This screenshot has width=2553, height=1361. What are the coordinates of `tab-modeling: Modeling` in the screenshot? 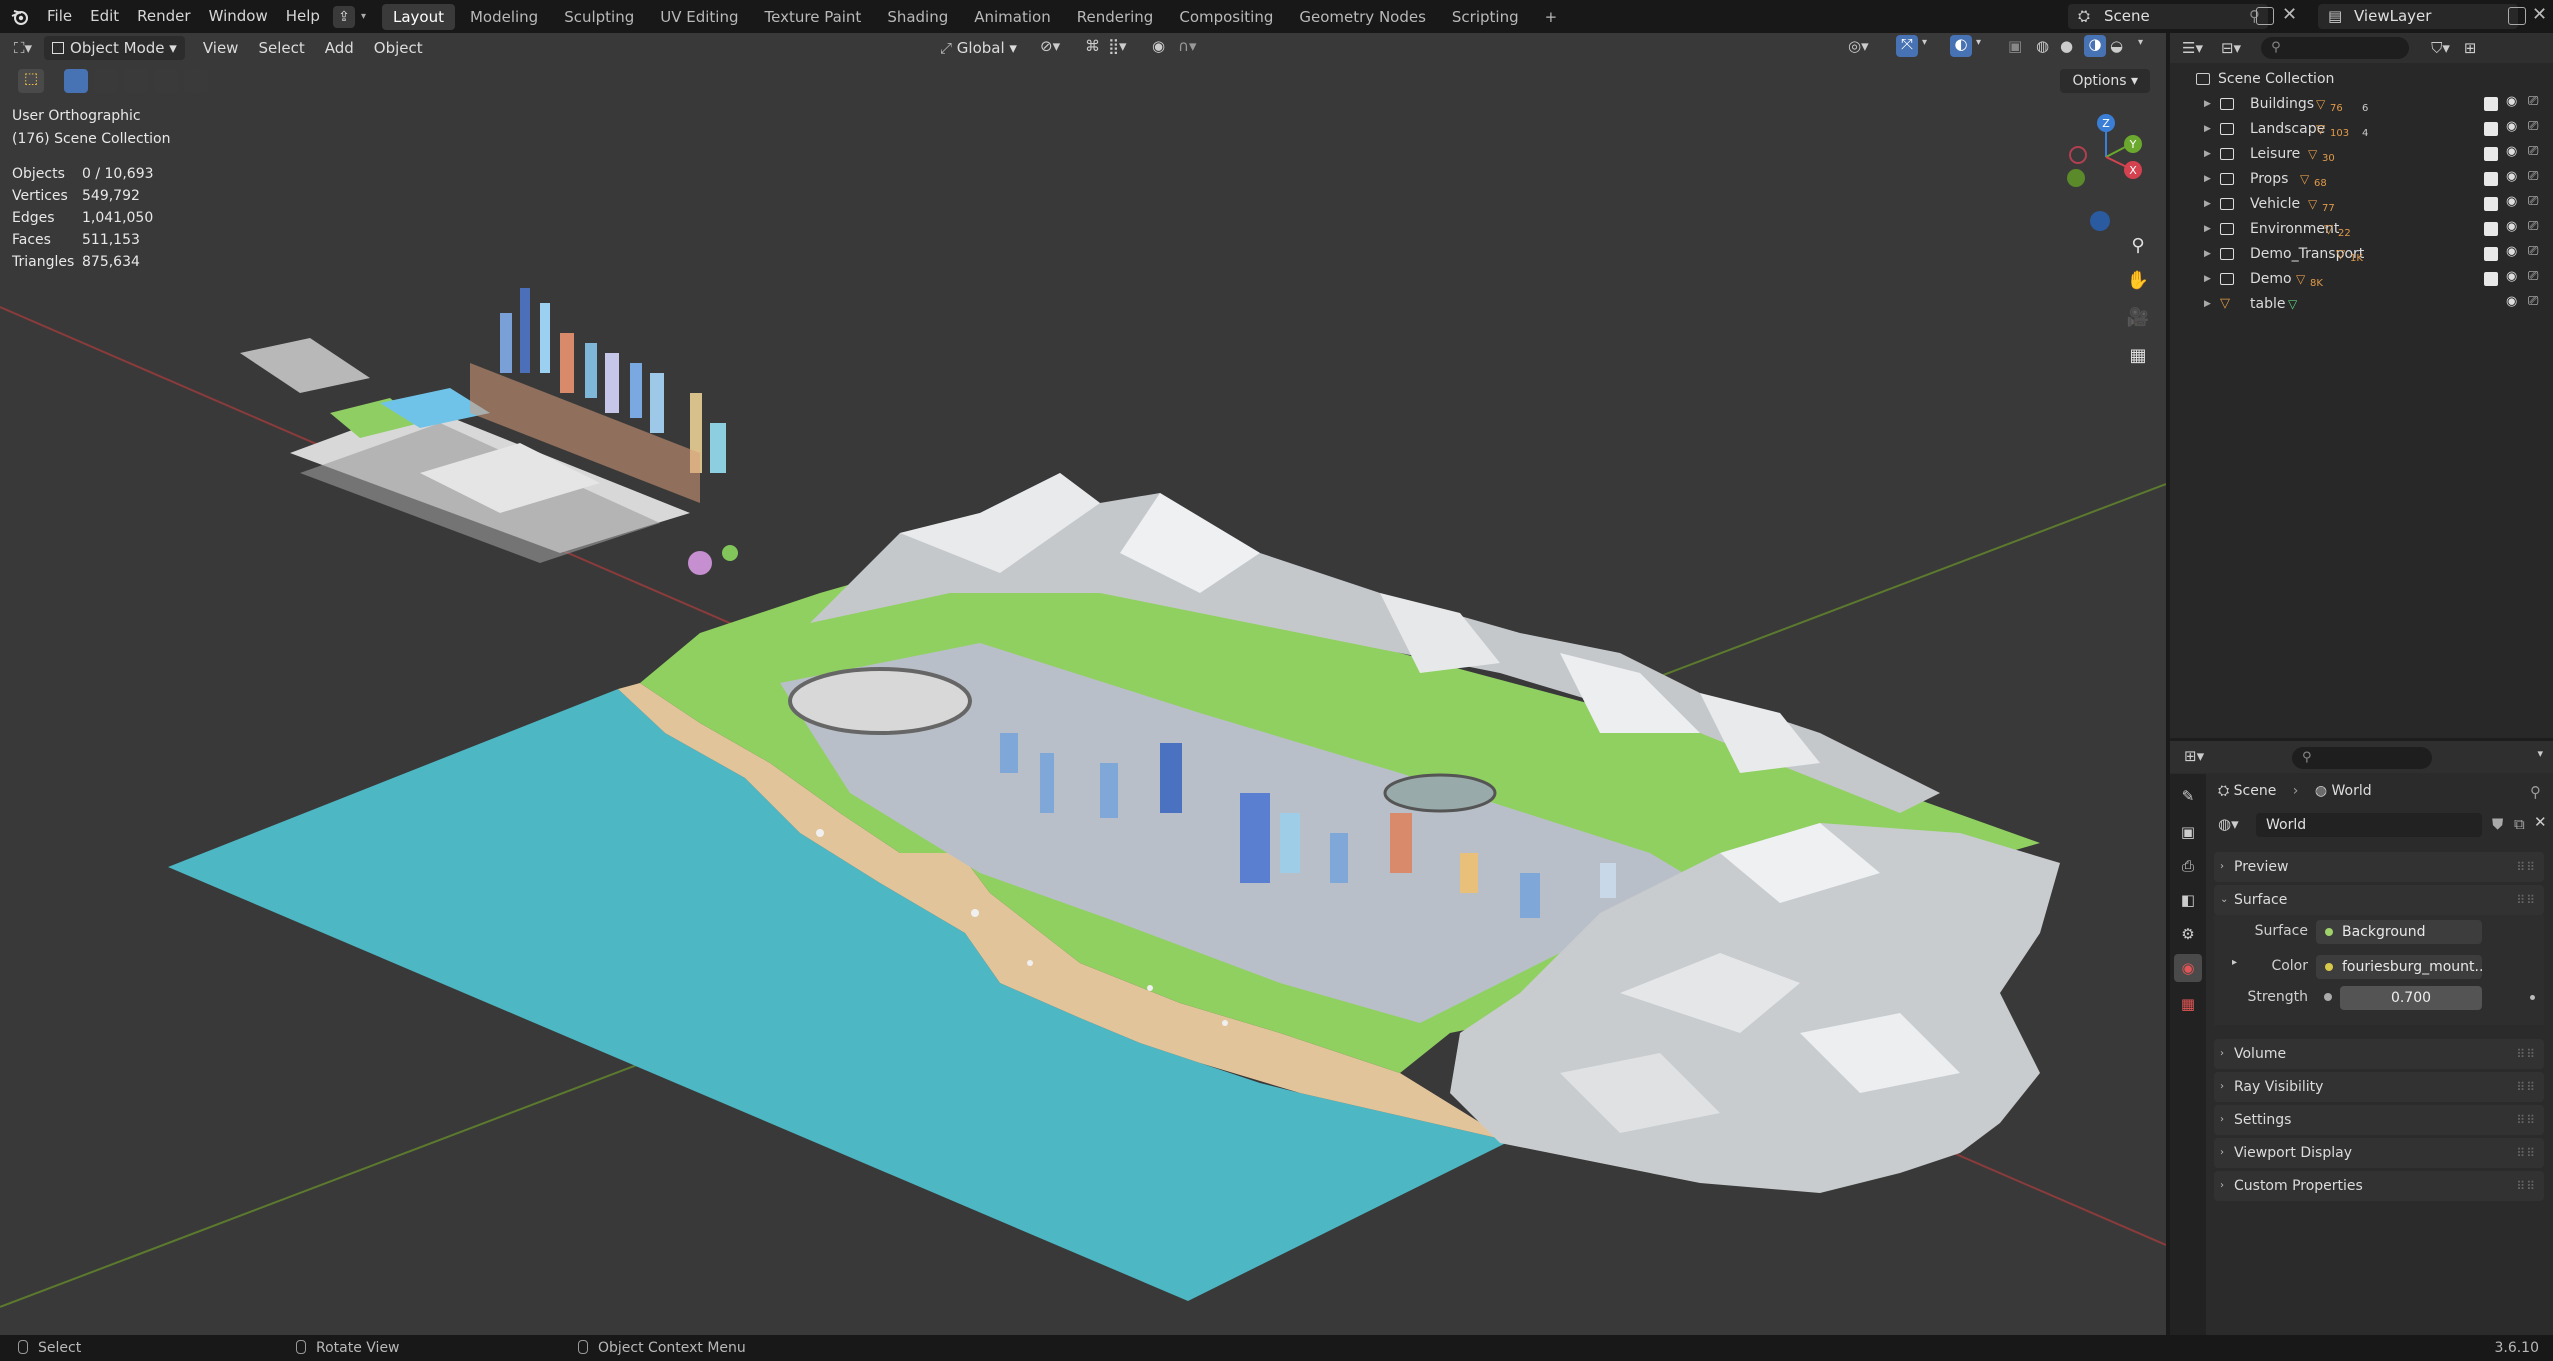 It's located at (504, 17).